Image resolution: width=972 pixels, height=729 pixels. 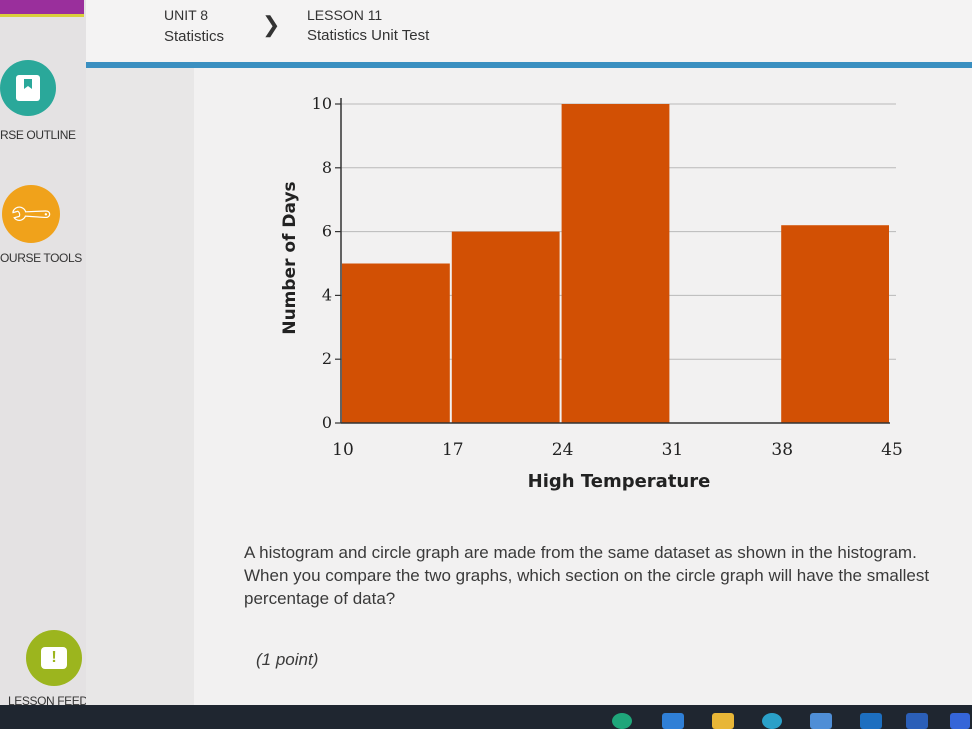 I want to click on onenote-icon, so click(x=960, y=721).